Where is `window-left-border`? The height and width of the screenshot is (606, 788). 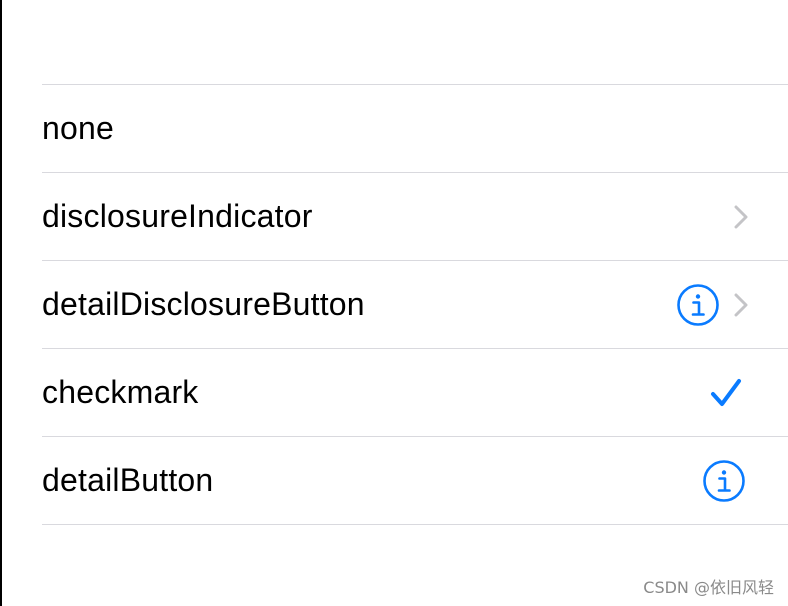 window-left-border is located at coordinates (1, 303).